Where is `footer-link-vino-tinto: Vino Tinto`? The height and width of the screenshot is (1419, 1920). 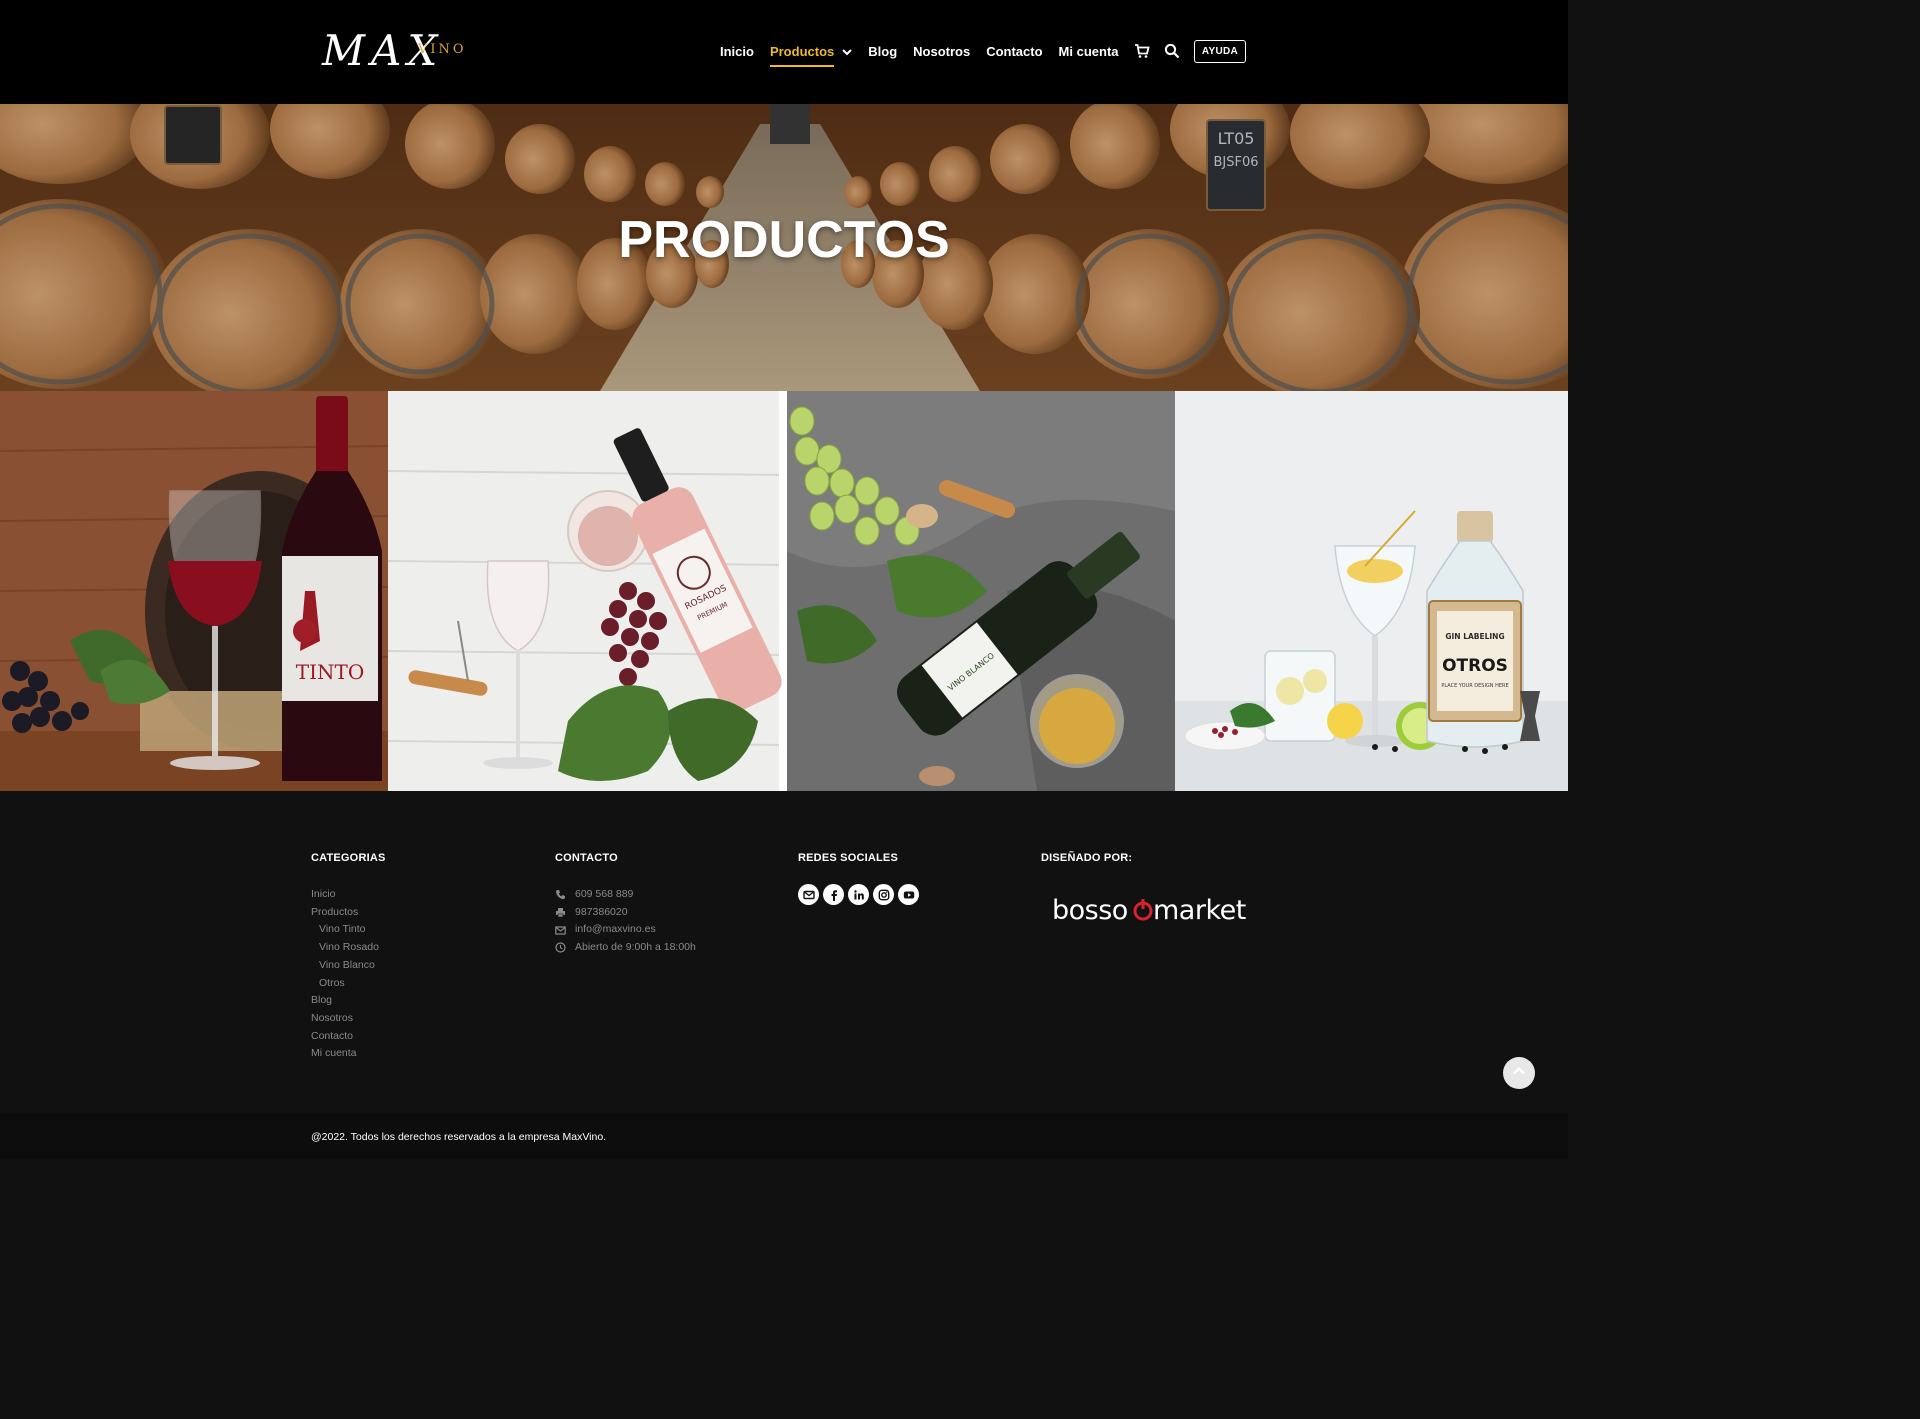 footer-link-vino-tinto: Vino Tinto is located at coordinates (348, 930).